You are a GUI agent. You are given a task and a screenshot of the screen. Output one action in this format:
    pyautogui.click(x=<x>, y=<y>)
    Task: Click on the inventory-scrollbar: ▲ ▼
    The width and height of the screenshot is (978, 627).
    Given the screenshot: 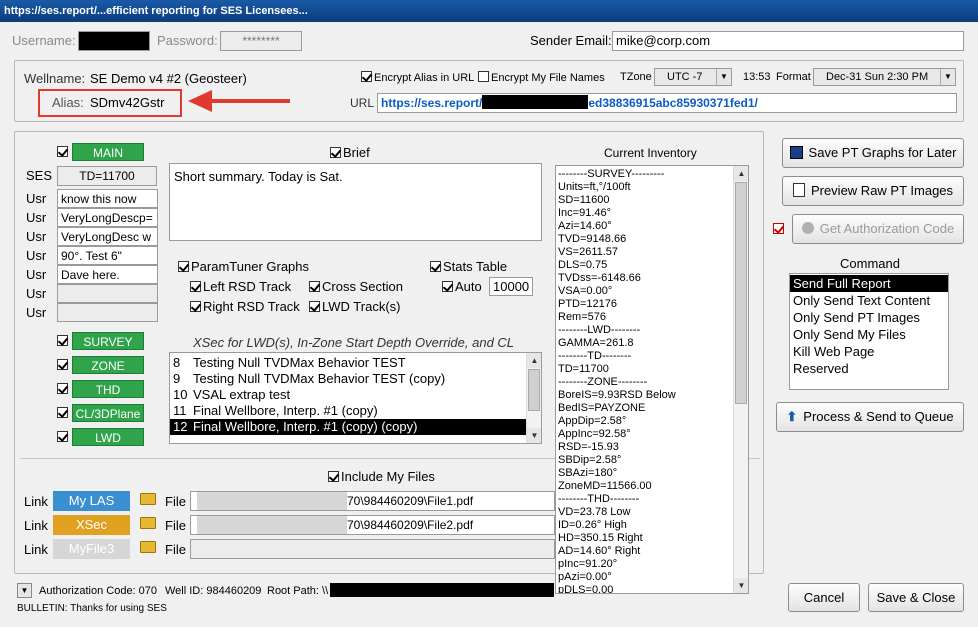 What is the action you would take?
    pyautogui.click(x=740, y=379)
    